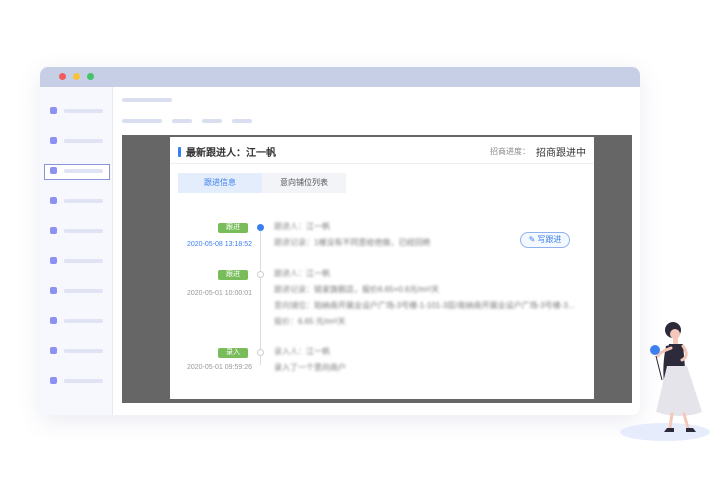 This screenshot has height=500, width=720. I want to click on woman-with-flower-illustration, so click(676, 377).